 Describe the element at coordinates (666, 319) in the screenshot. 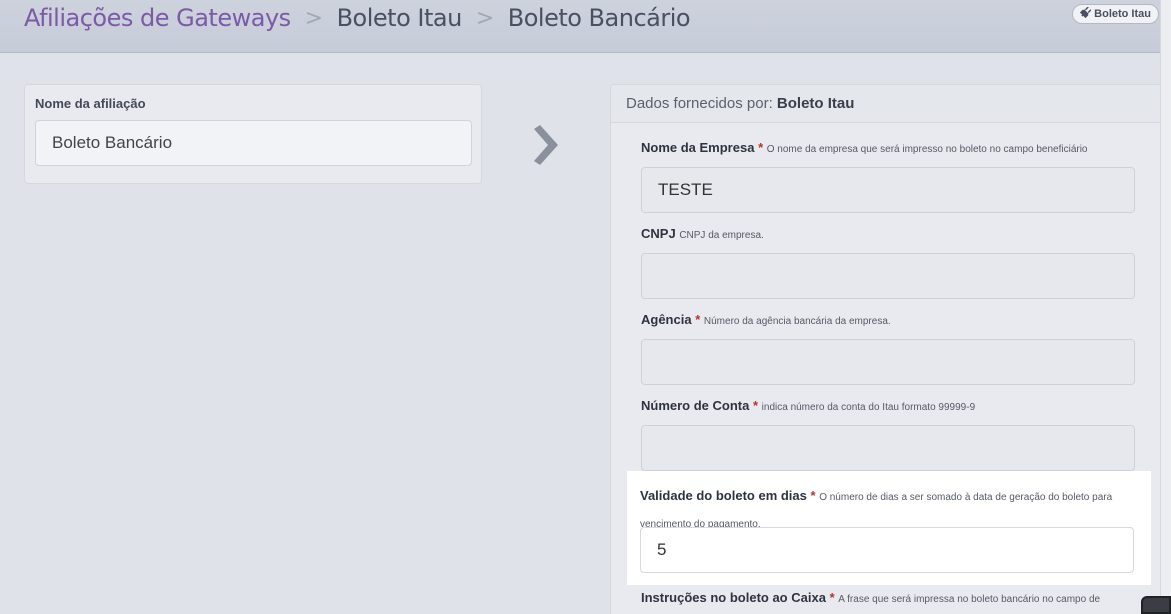

I see `agency-label: Agência` at that location.